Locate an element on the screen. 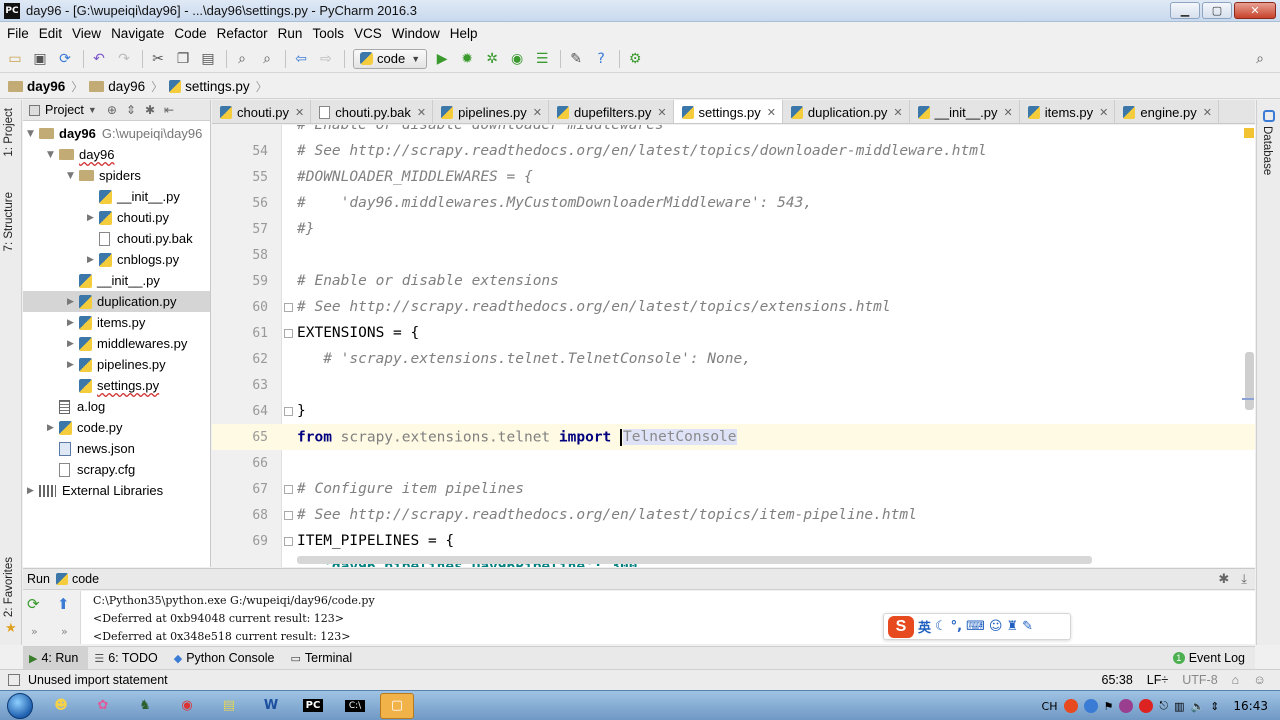 The image size is (1280, 720). run-icon: ▶ is located at coordinates (442, 59).